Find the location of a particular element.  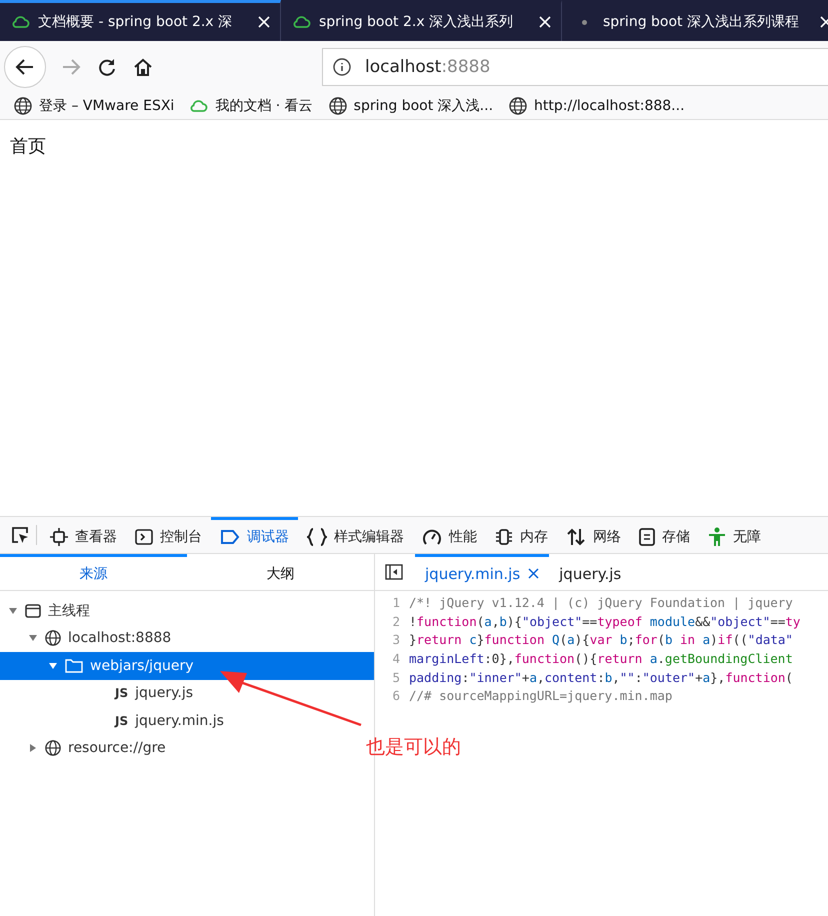

code-line: padding:"inner"+a,content:b,"":"outer"+a},function( is located at coordinates (601, 678).